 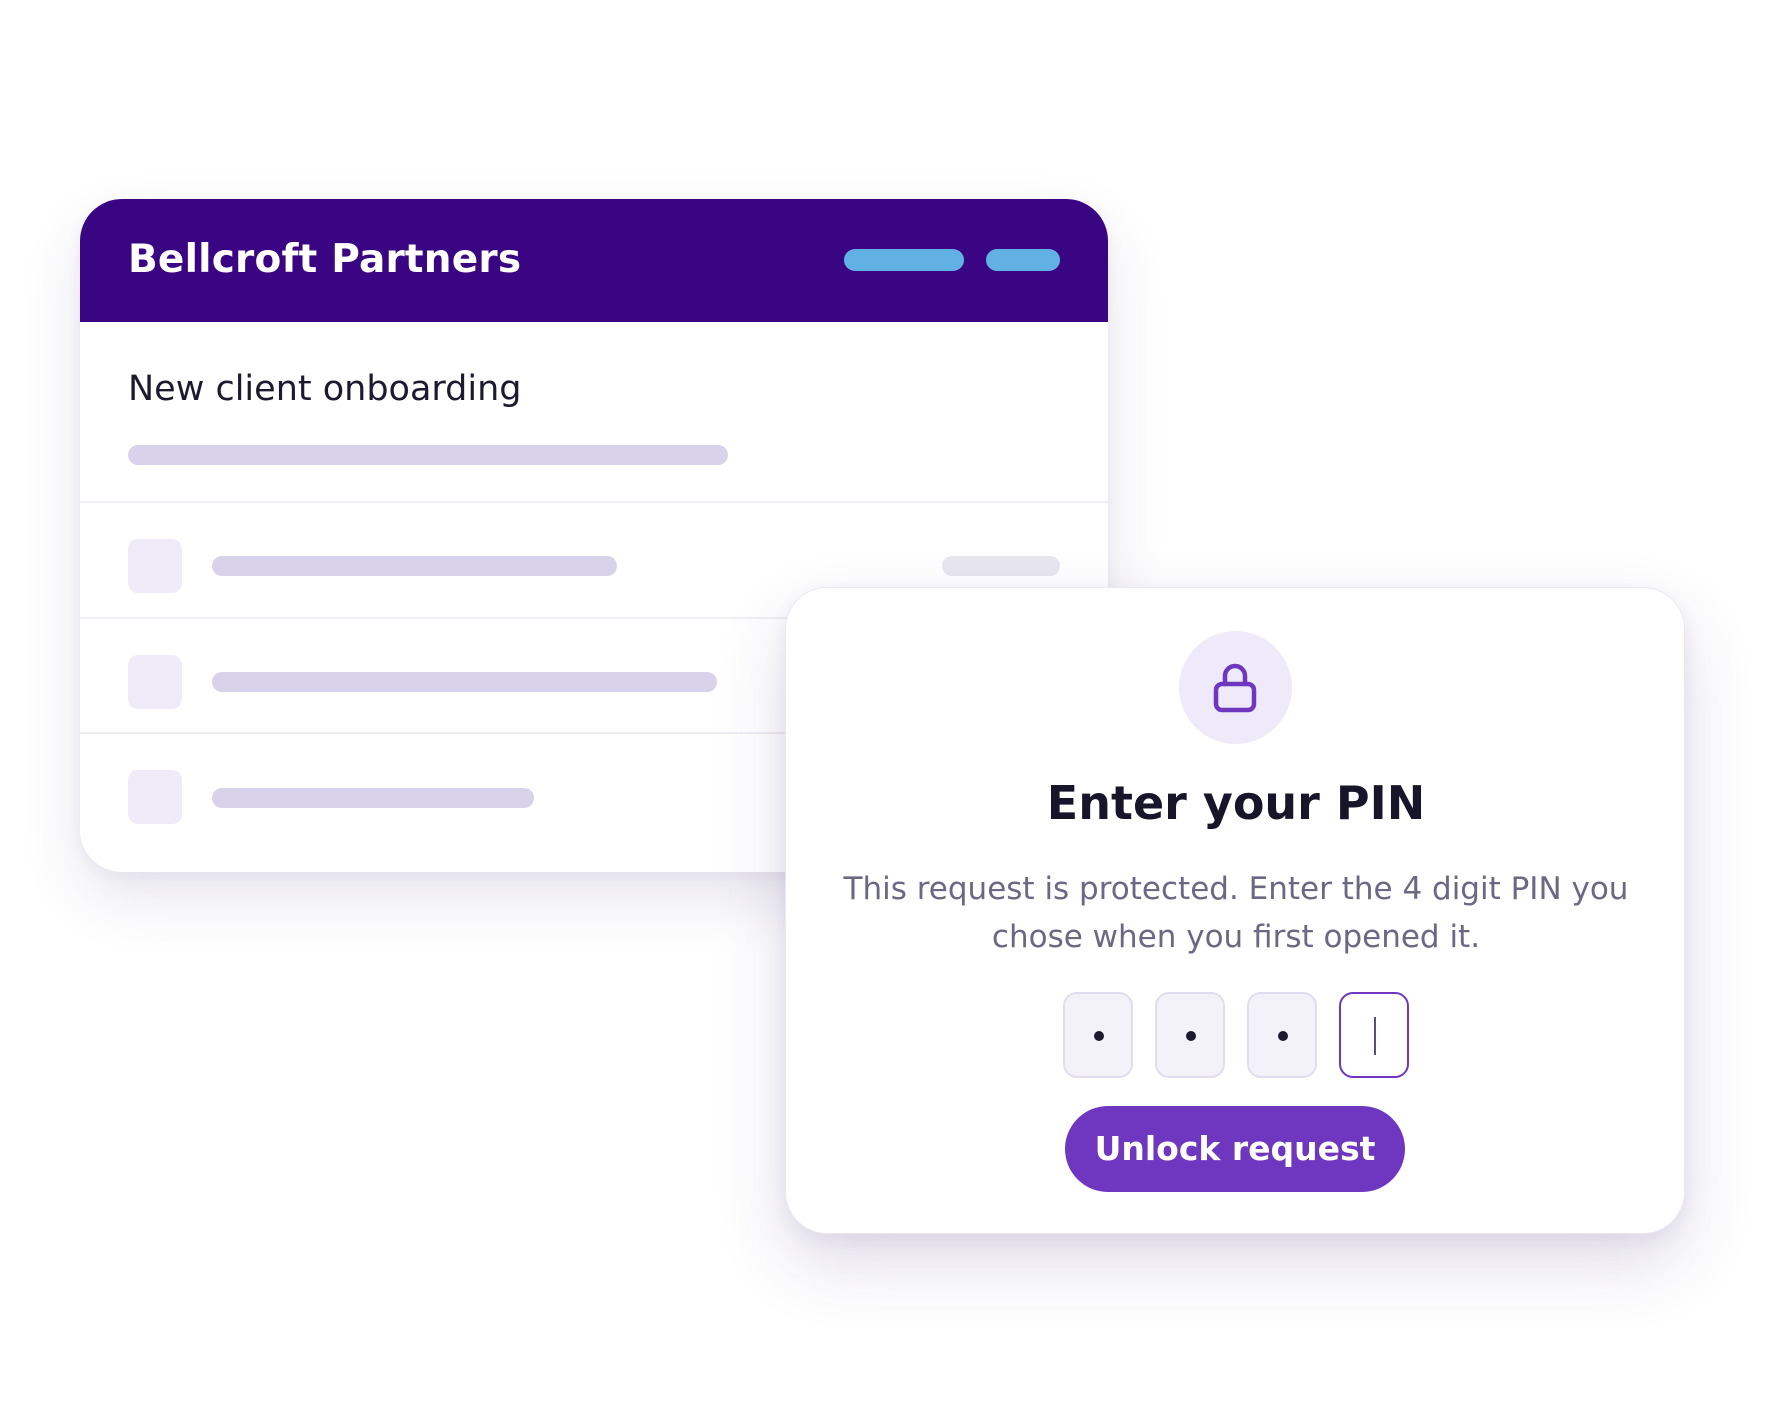 I want to click on pin-input-group, so click(x=1236, y=1035).